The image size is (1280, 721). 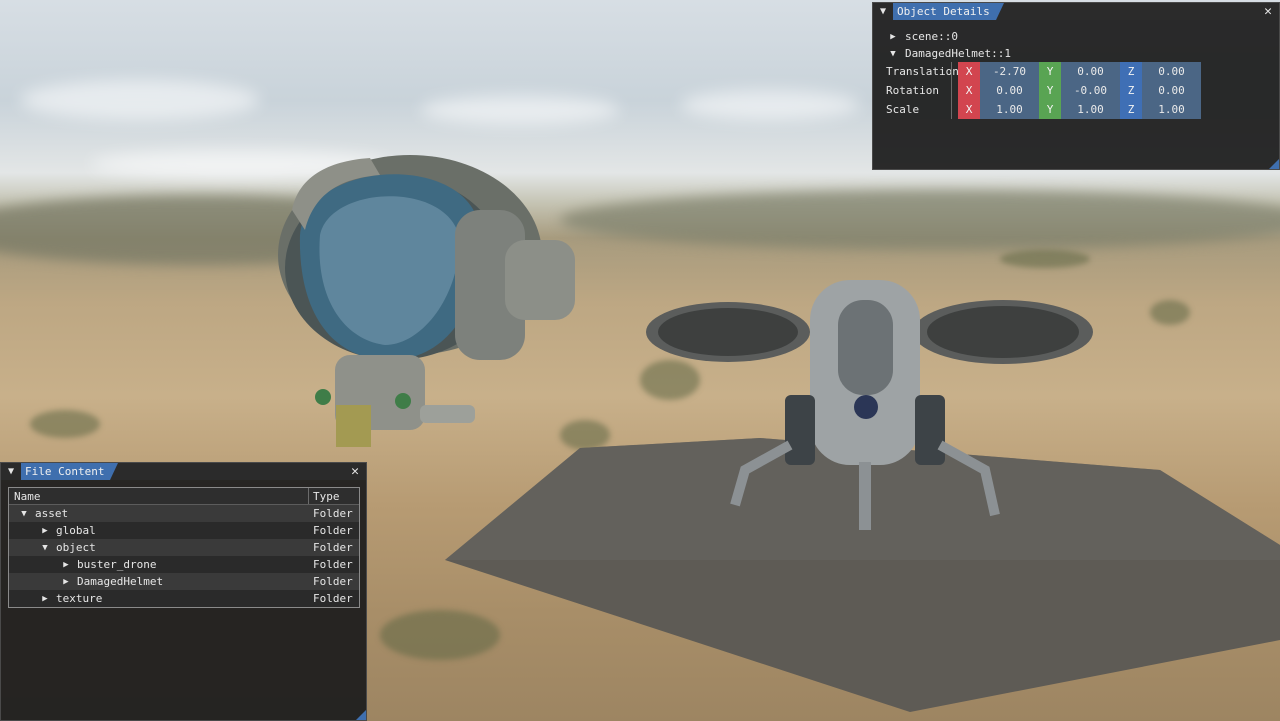 What do you see at coordinates (1090, 109) in the screenshot?
I see `scale-y-field: 1.00` at bounding box center [1090, 109].